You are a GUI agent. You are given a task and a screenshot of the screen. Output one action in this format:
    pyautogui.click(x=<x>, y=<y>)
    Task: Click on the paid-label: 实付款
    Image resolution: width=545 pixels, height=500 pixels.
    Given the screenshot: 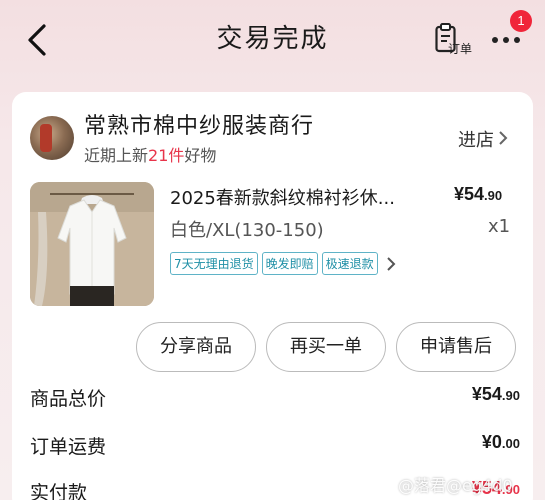 What is the action you would take?
    pyautogui.click(x=59, y=491)
    